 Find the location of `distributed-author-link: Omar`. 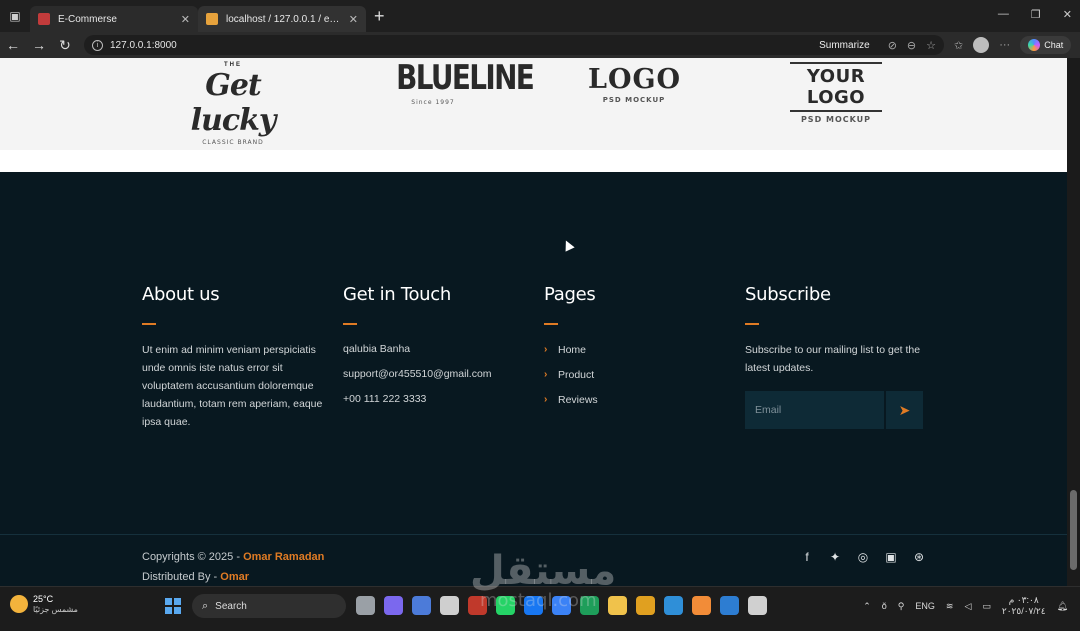

distributed-author-link: Omar is located at coordinates (234, 577).